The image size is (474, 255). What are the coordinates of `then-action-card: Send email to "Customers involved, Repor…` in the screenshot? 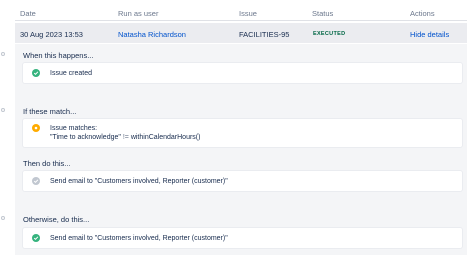 It's located at (242, 181).